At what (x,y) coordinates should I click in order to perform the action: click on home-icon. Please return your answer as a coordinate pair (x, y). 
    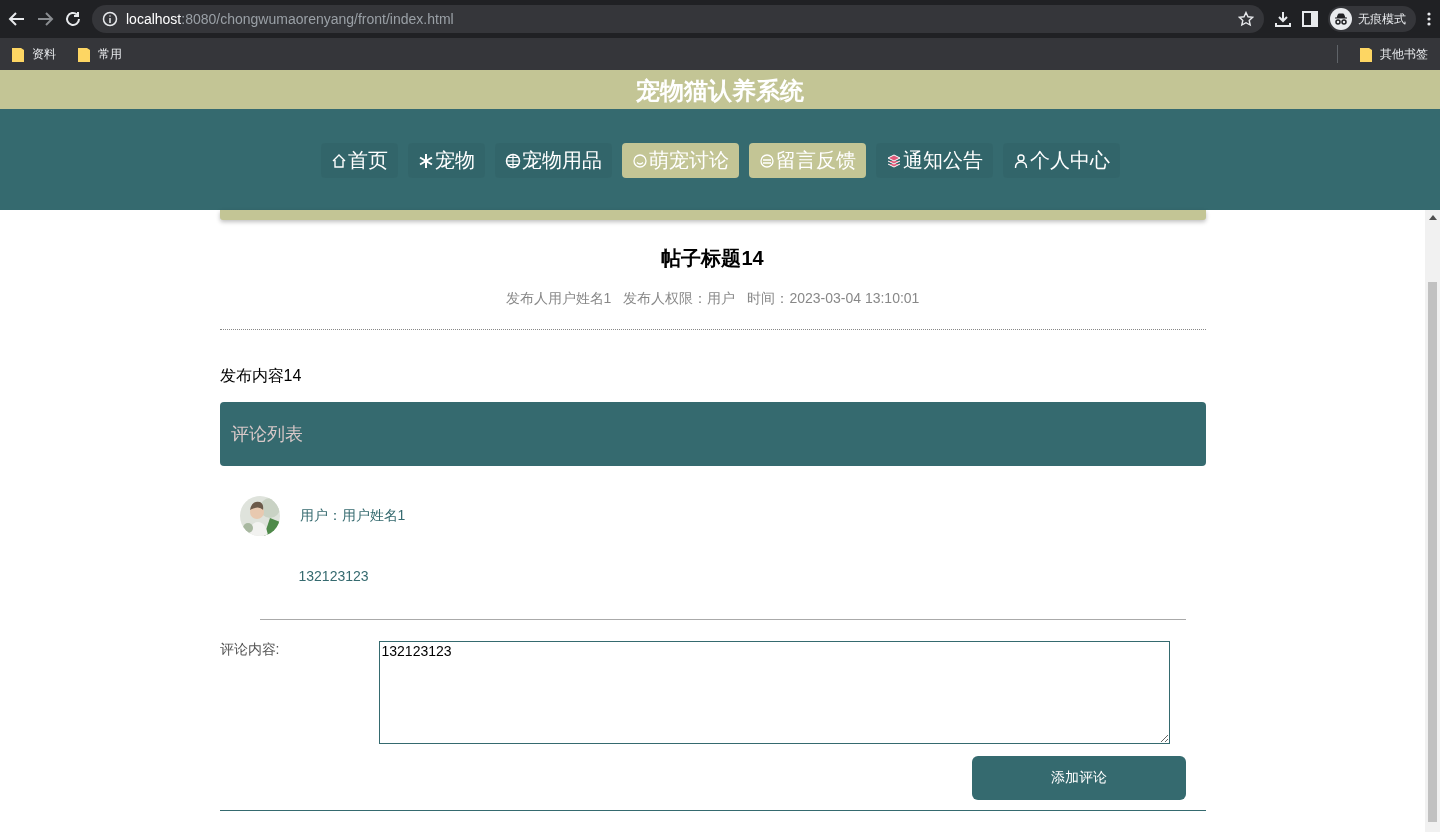
    Looking at the image, I should click on (338, 160).